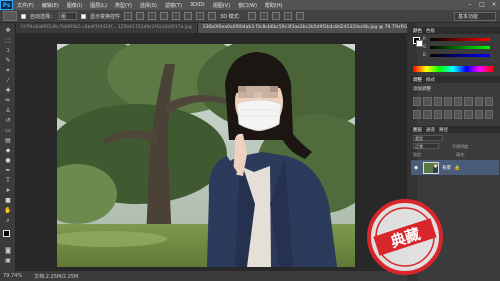 The width and height of the screenshot is (500, 281). What do you see at coordinates (8, 121) in the screenshot?
I see `history-brush-tool-icon: ↺` at bounding box center [8, 121].